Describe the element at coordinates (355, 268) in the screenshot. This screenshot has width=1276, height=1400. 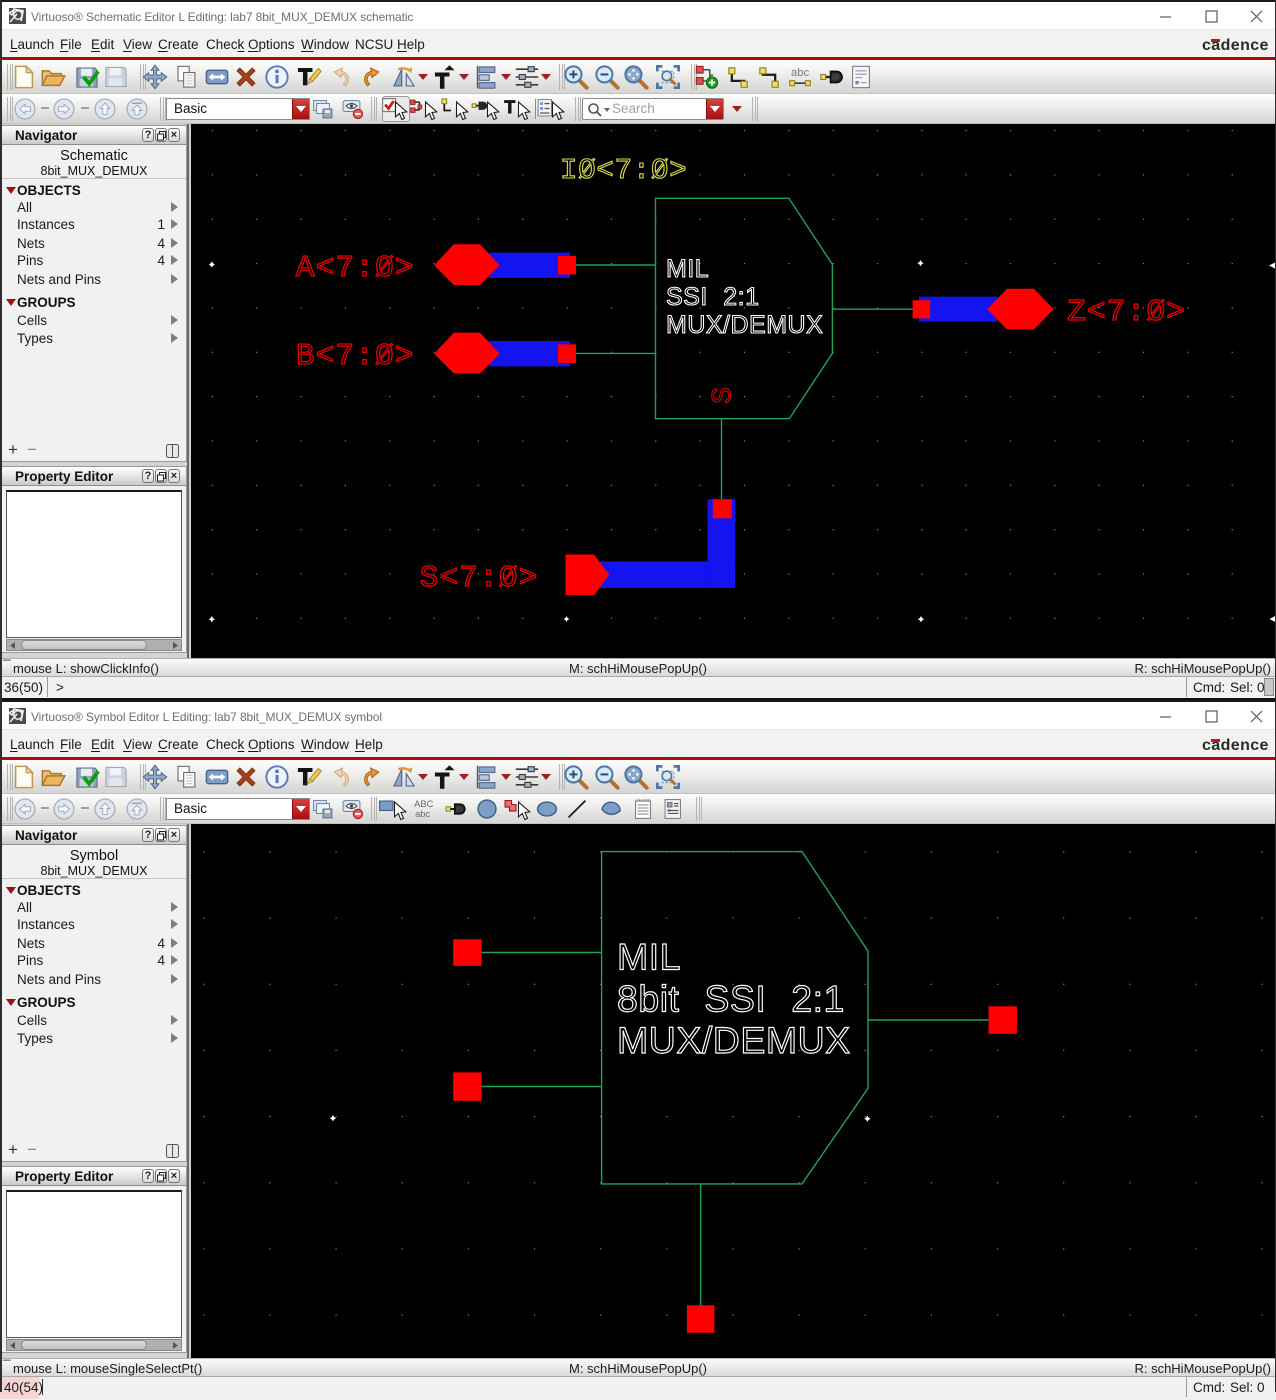
I see `svg-text: A<7:Ø>` at that location.